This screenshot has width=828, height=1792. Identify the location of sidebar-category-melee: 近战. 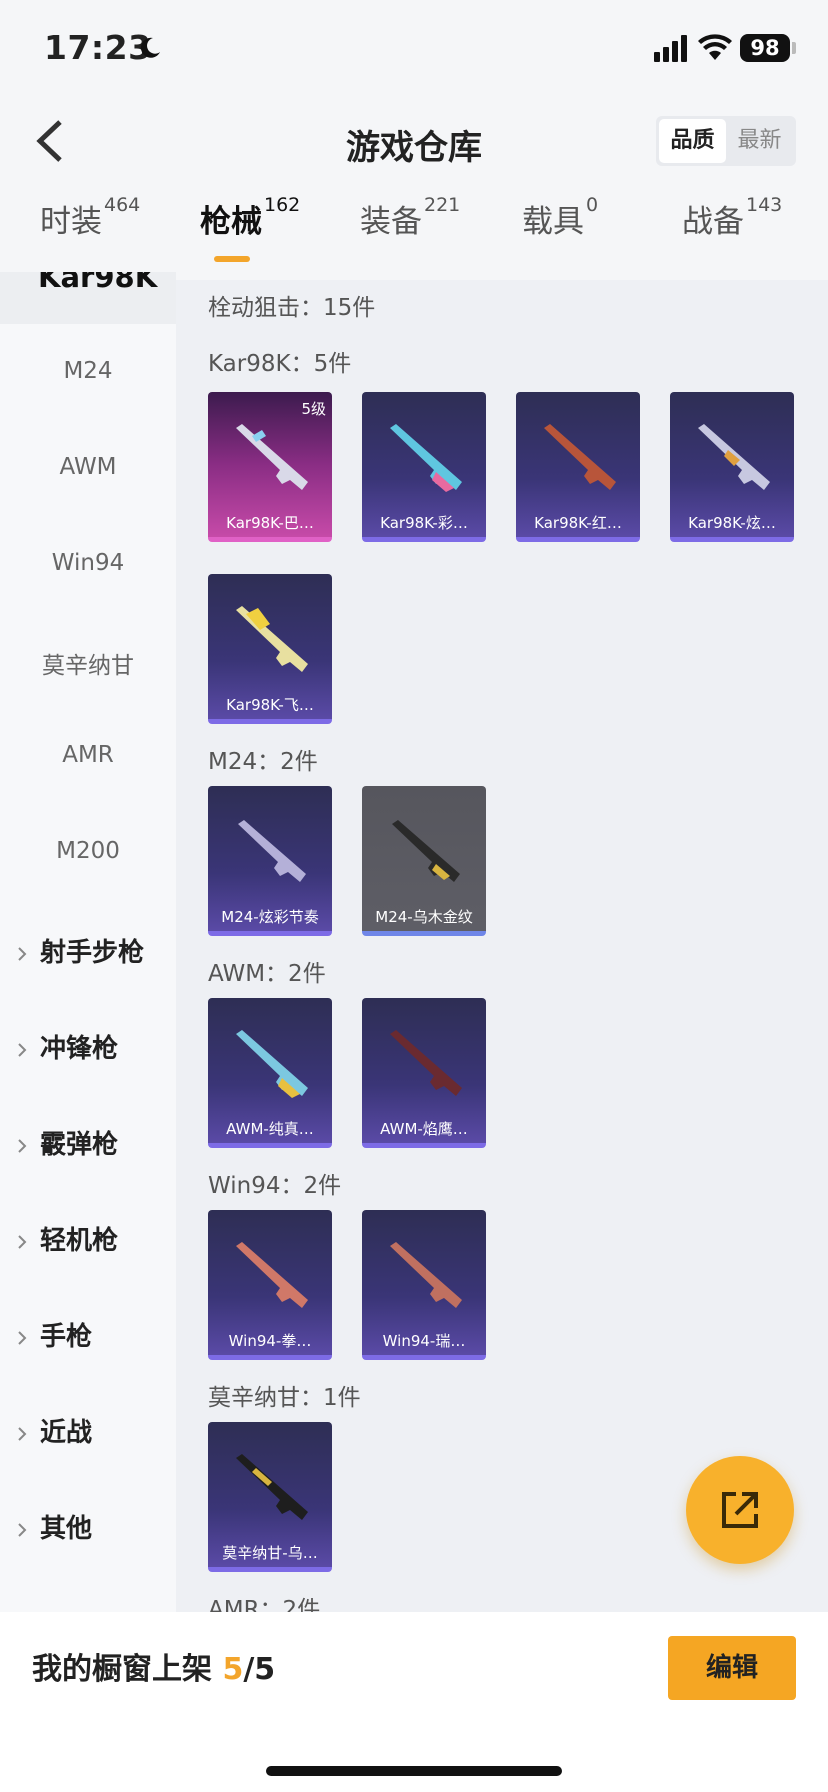
(54, 1430).